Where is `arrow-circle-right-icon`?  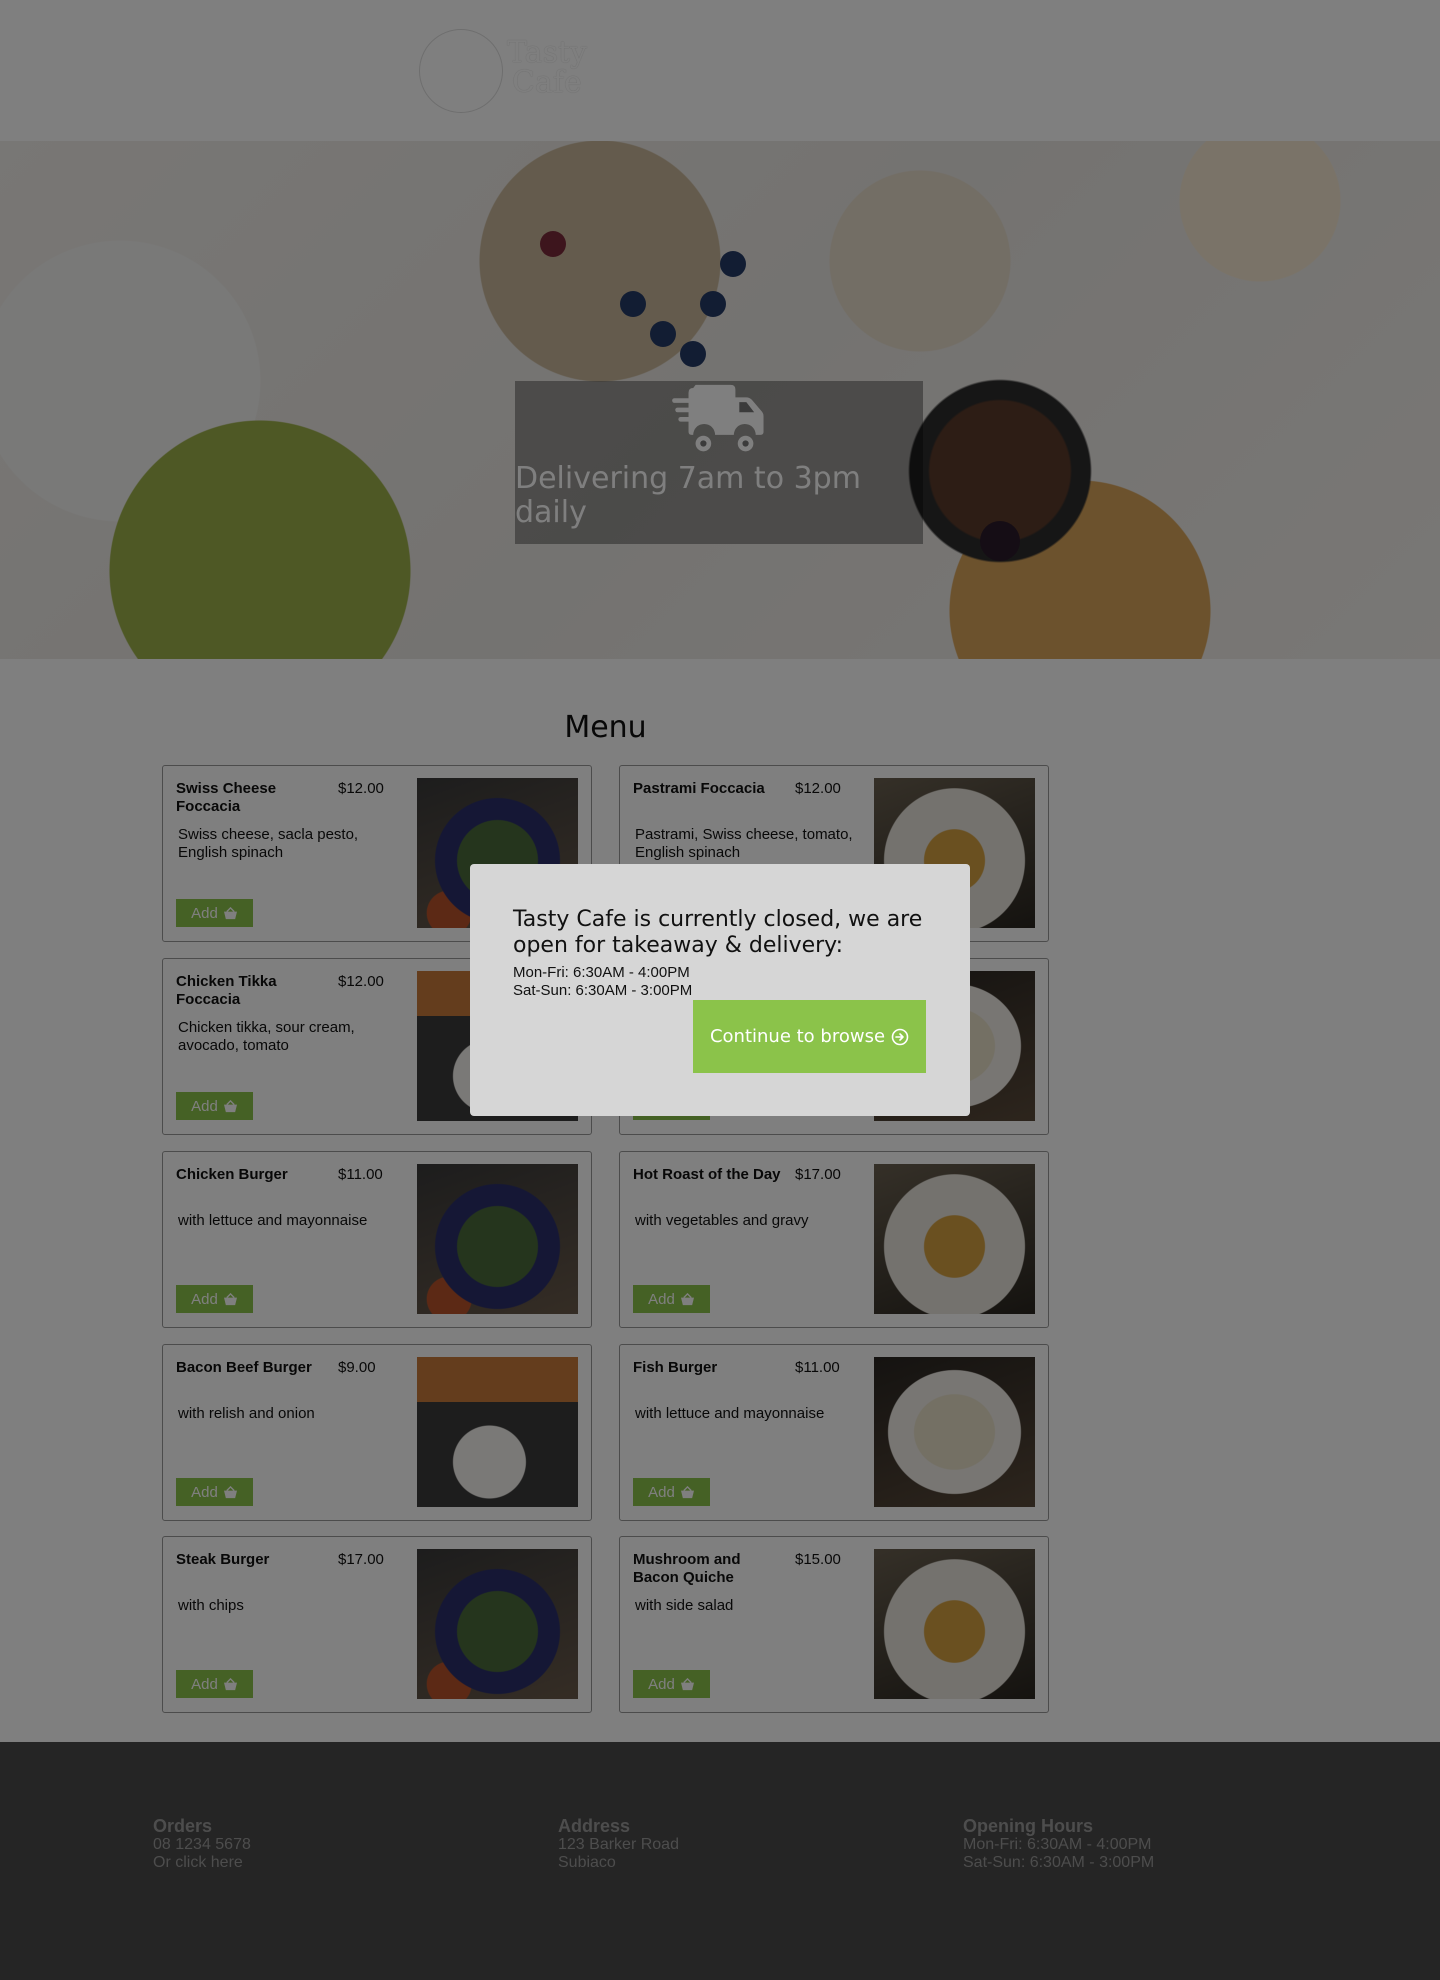
arrow-circle-right-icon is located at coordinates (900, 1036).